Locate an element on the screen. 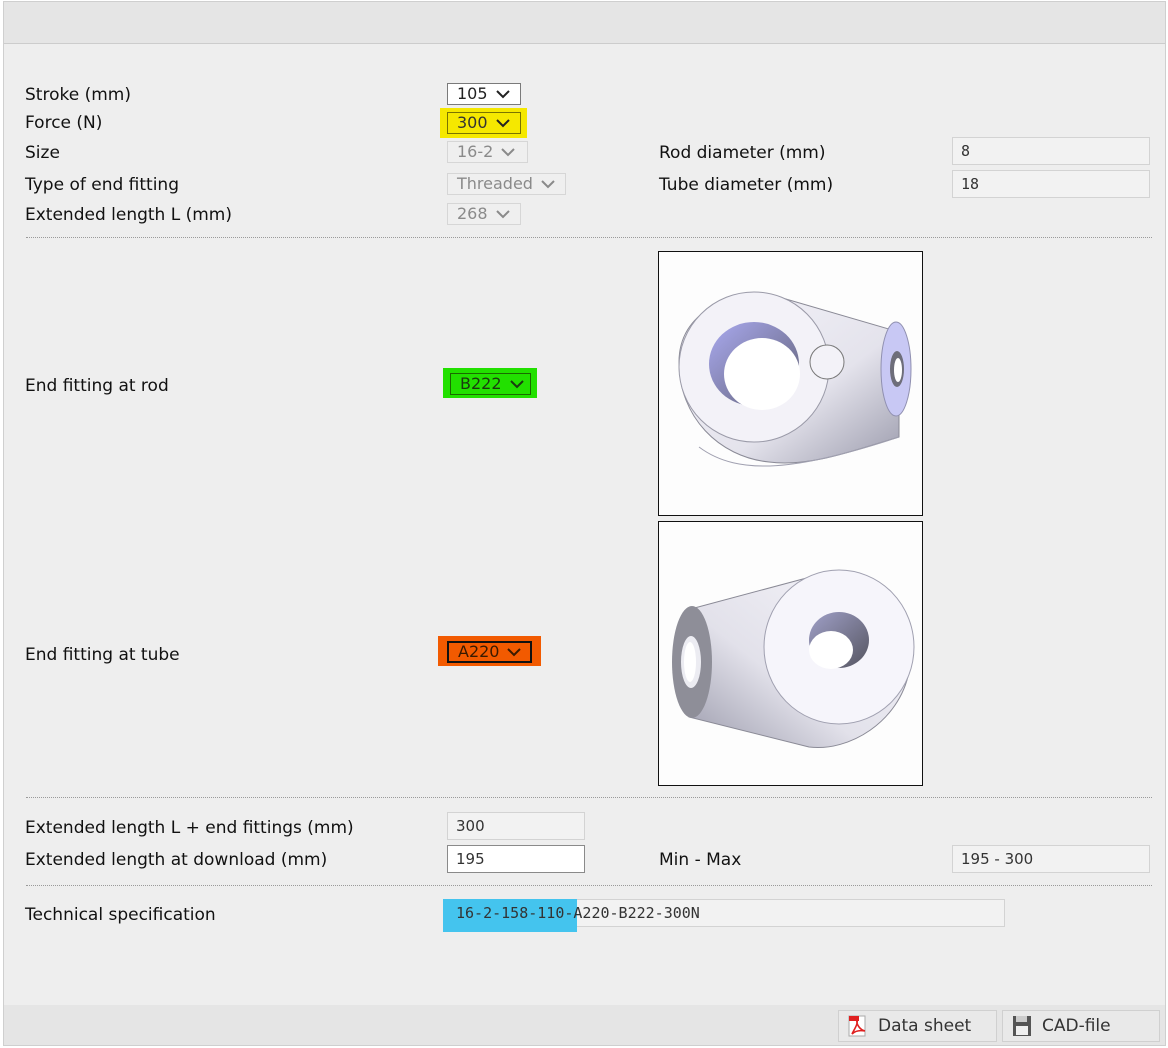 The height and width of the screenshot is (1048, 1168). rod-end-fitting-select: B222 is located at coordinates (490, 384).